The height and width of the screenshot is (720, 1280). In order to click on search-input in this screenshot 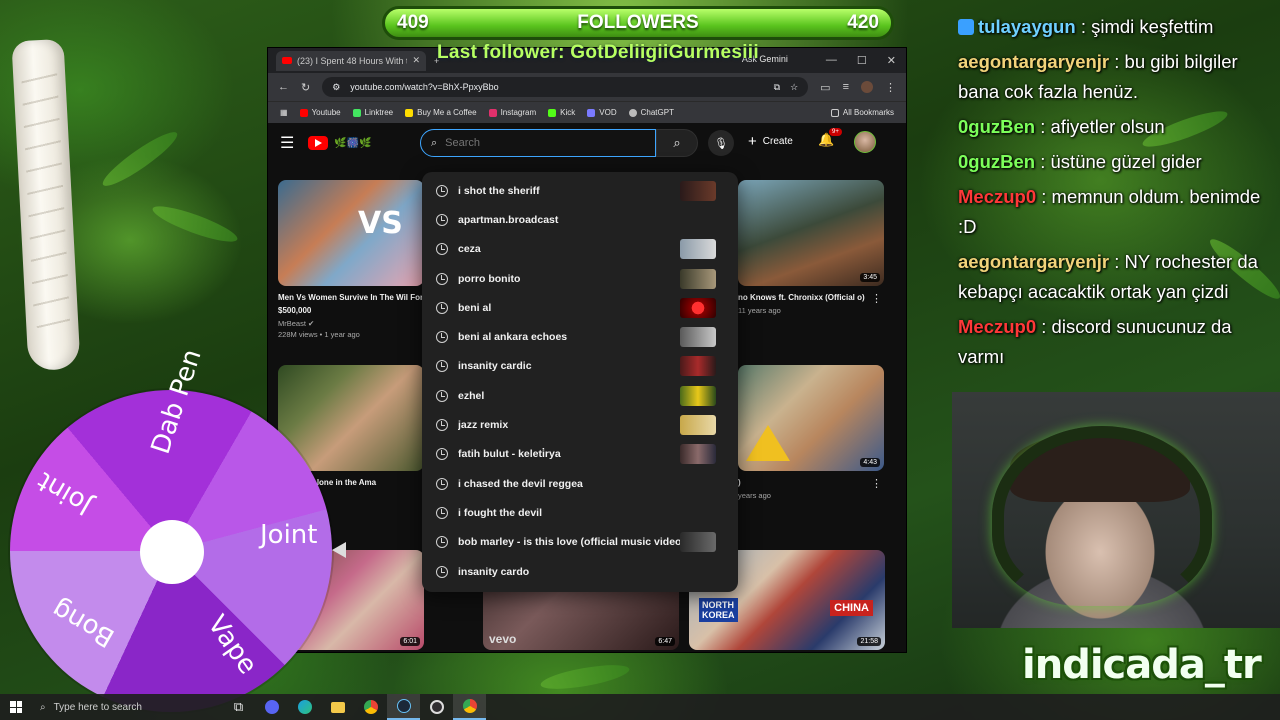, I will do `click(535, 143)`.